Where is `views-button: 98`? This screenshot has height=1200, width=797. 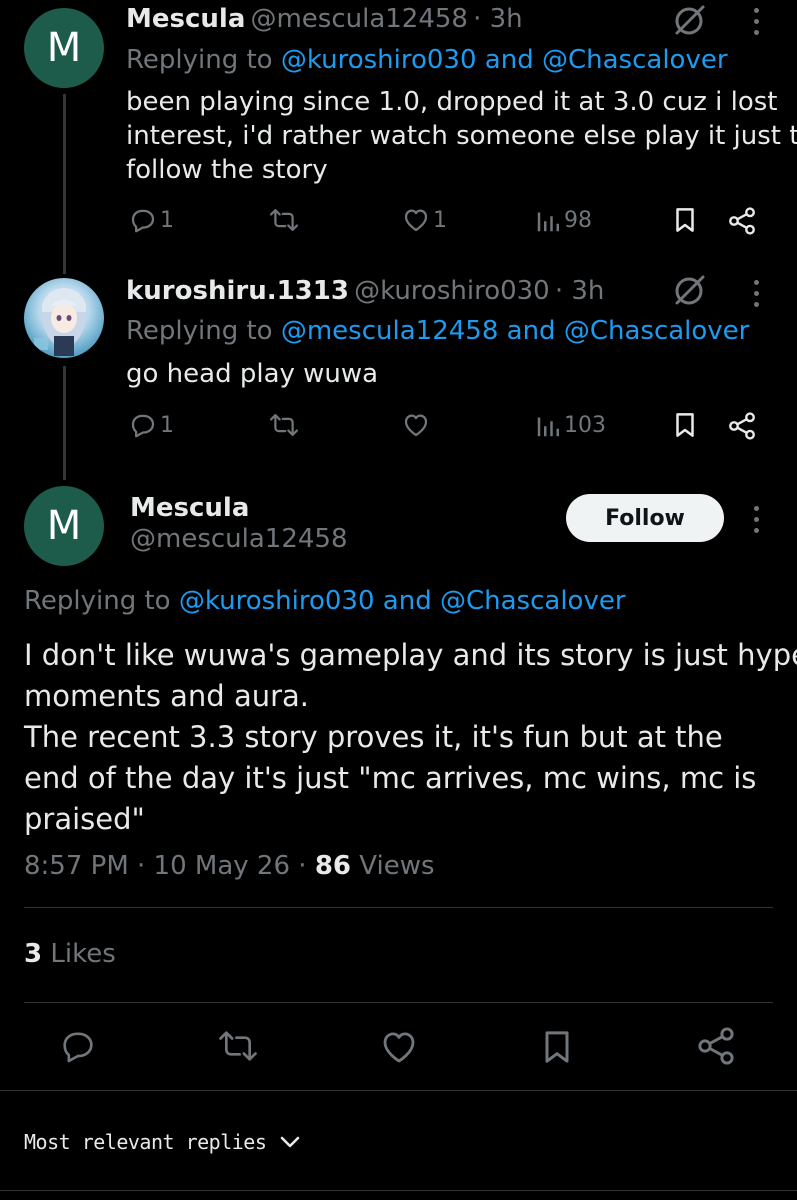
views-button: 98 is located at coordinates (564, 220).